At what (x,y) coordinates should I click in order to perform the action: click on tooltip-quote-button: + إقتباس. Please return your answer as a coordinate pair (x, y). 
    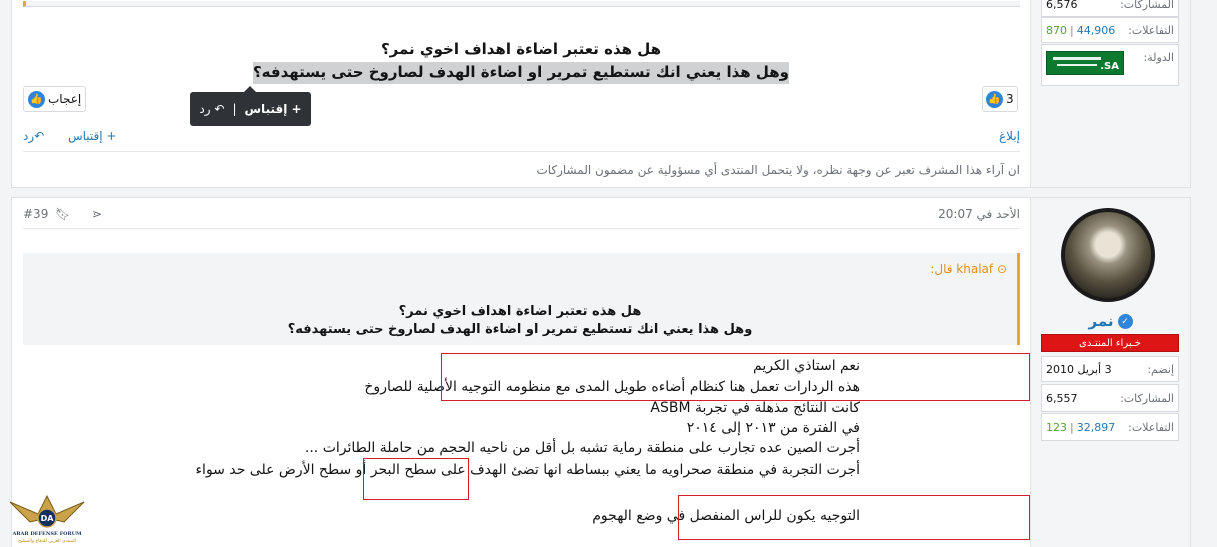
    Looking at the image, I should click on (273, 109).